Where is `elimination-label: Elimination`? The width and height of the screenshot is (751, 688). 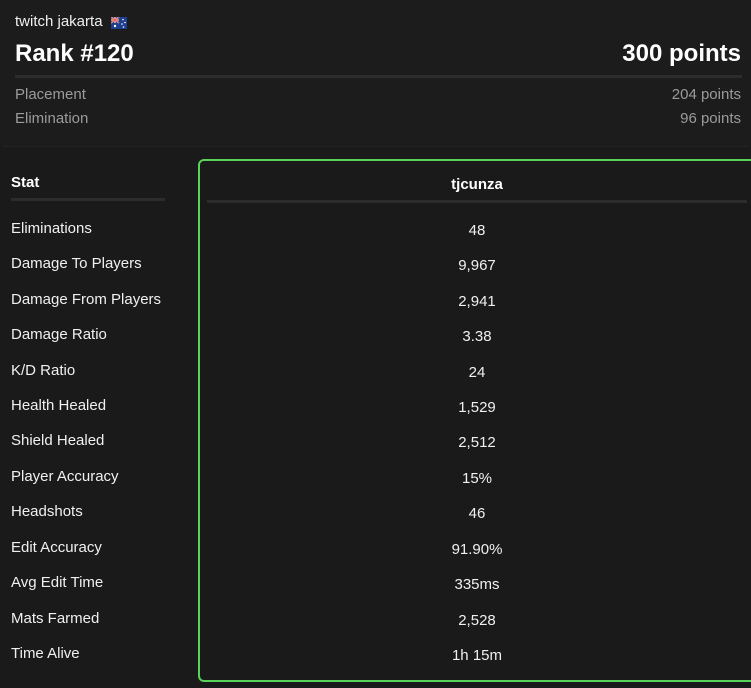 elimination-label: Elimination is located at coordinates (52, 118).